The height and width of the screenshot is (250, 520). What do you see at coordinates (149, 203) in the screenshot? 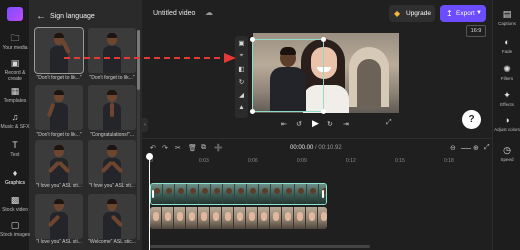
I see `playhead` at bounding box center [149, 203].